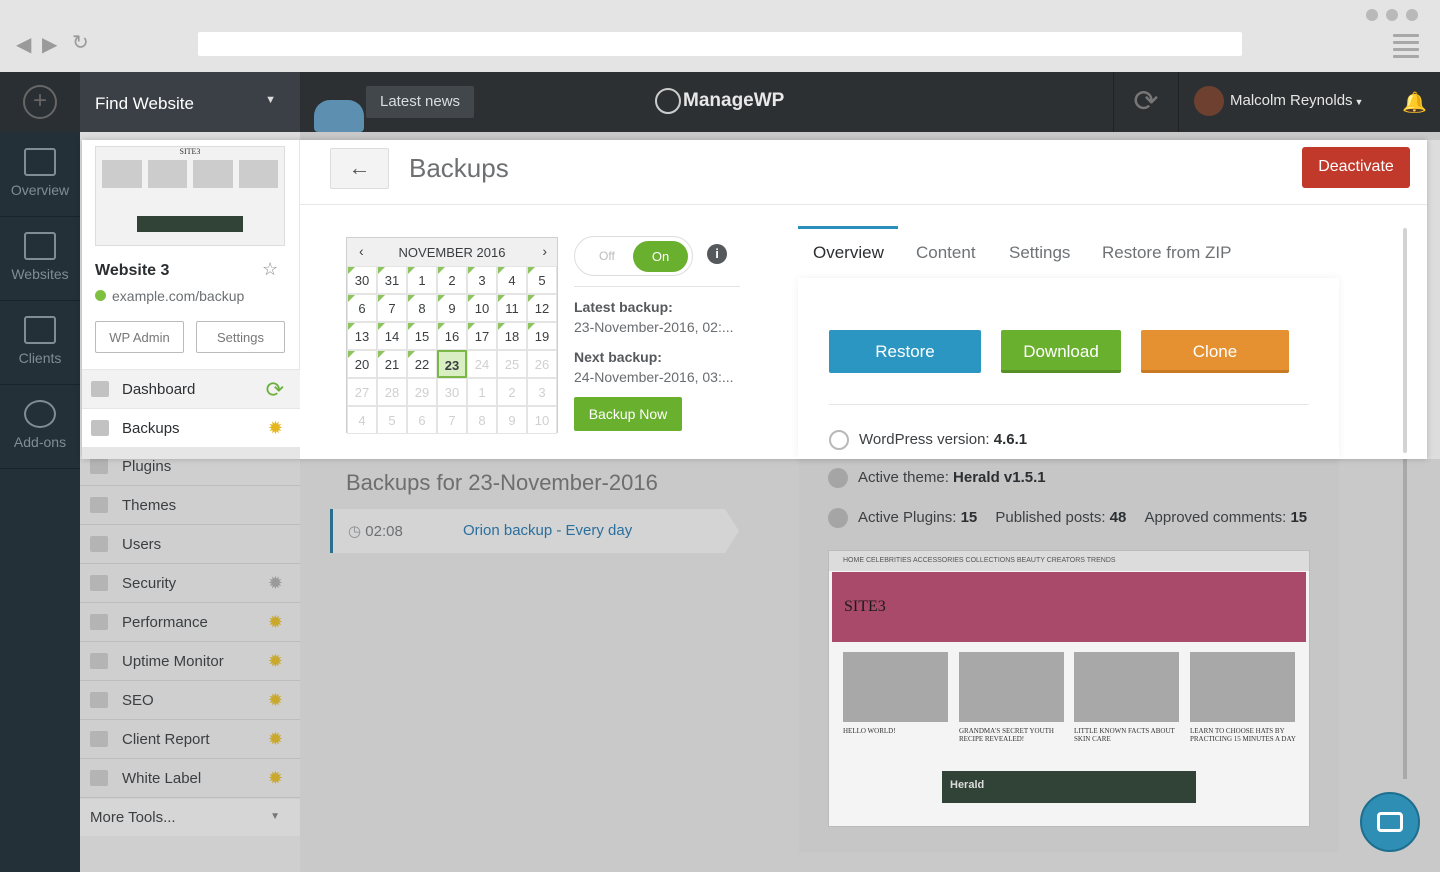  What do you see at coordinates (1039, 248) in the screenshot?
I see `tab-settings: Settings` at bounding box center [1039, 248].